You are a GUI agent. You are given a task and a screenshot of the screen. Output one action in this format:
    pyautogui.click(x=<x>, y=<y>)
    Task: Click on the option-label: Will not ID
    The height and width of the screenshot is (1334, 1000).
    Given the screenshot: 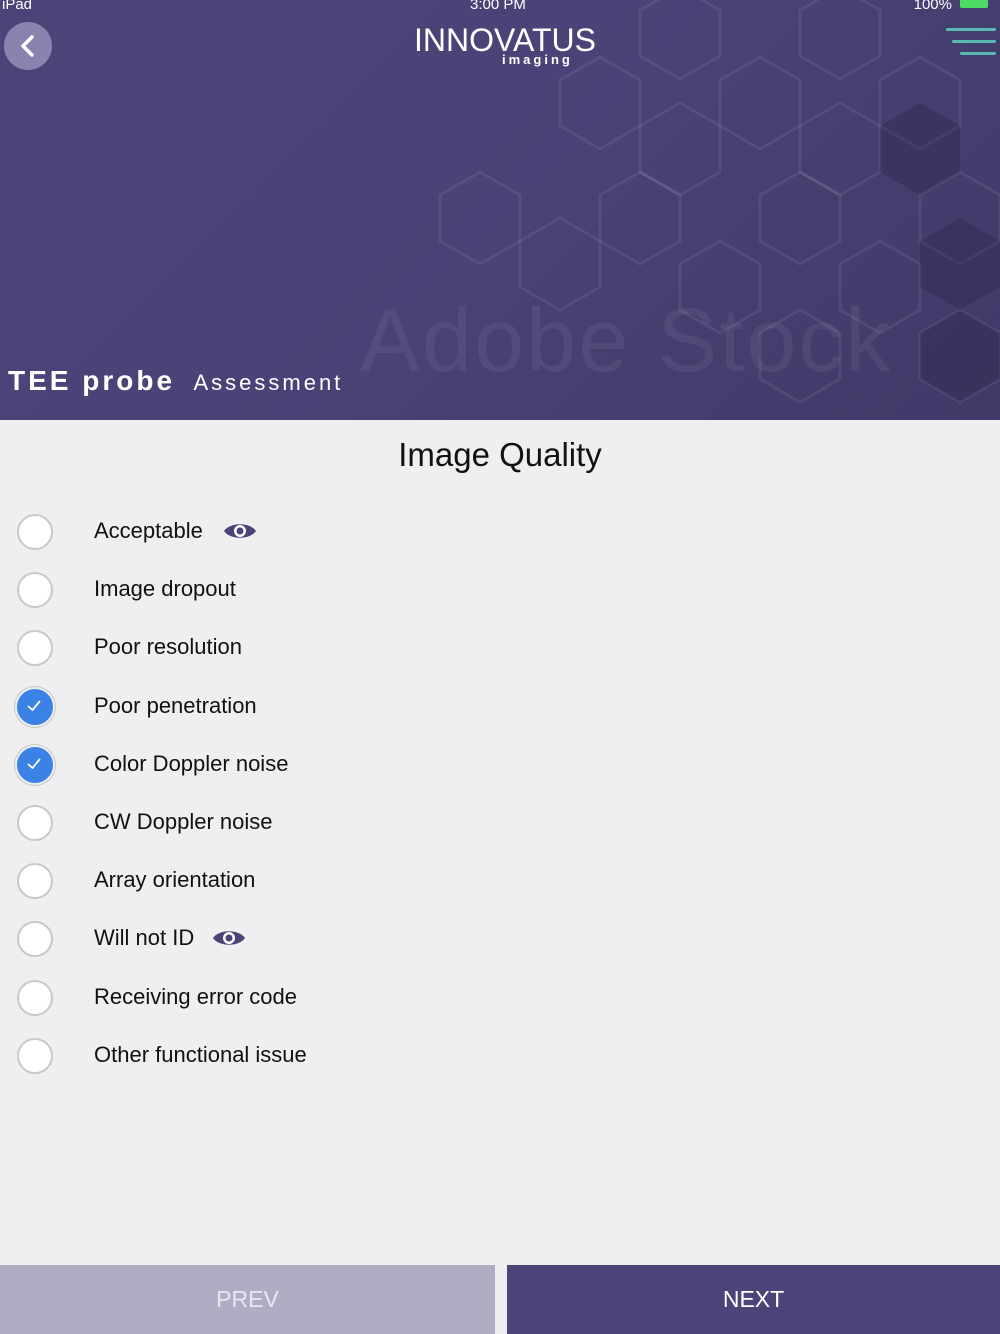 What is the action you would take?
    pyautogui.click(x=144, y=937)
    